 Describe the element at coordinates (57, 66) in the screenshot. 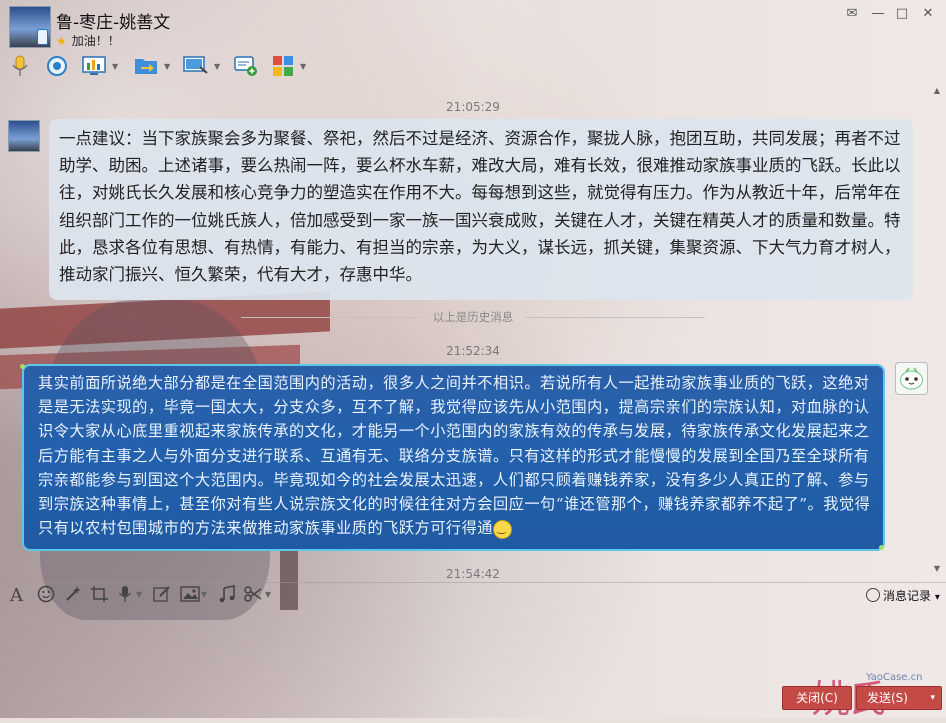

I see `video-icon` at that location.